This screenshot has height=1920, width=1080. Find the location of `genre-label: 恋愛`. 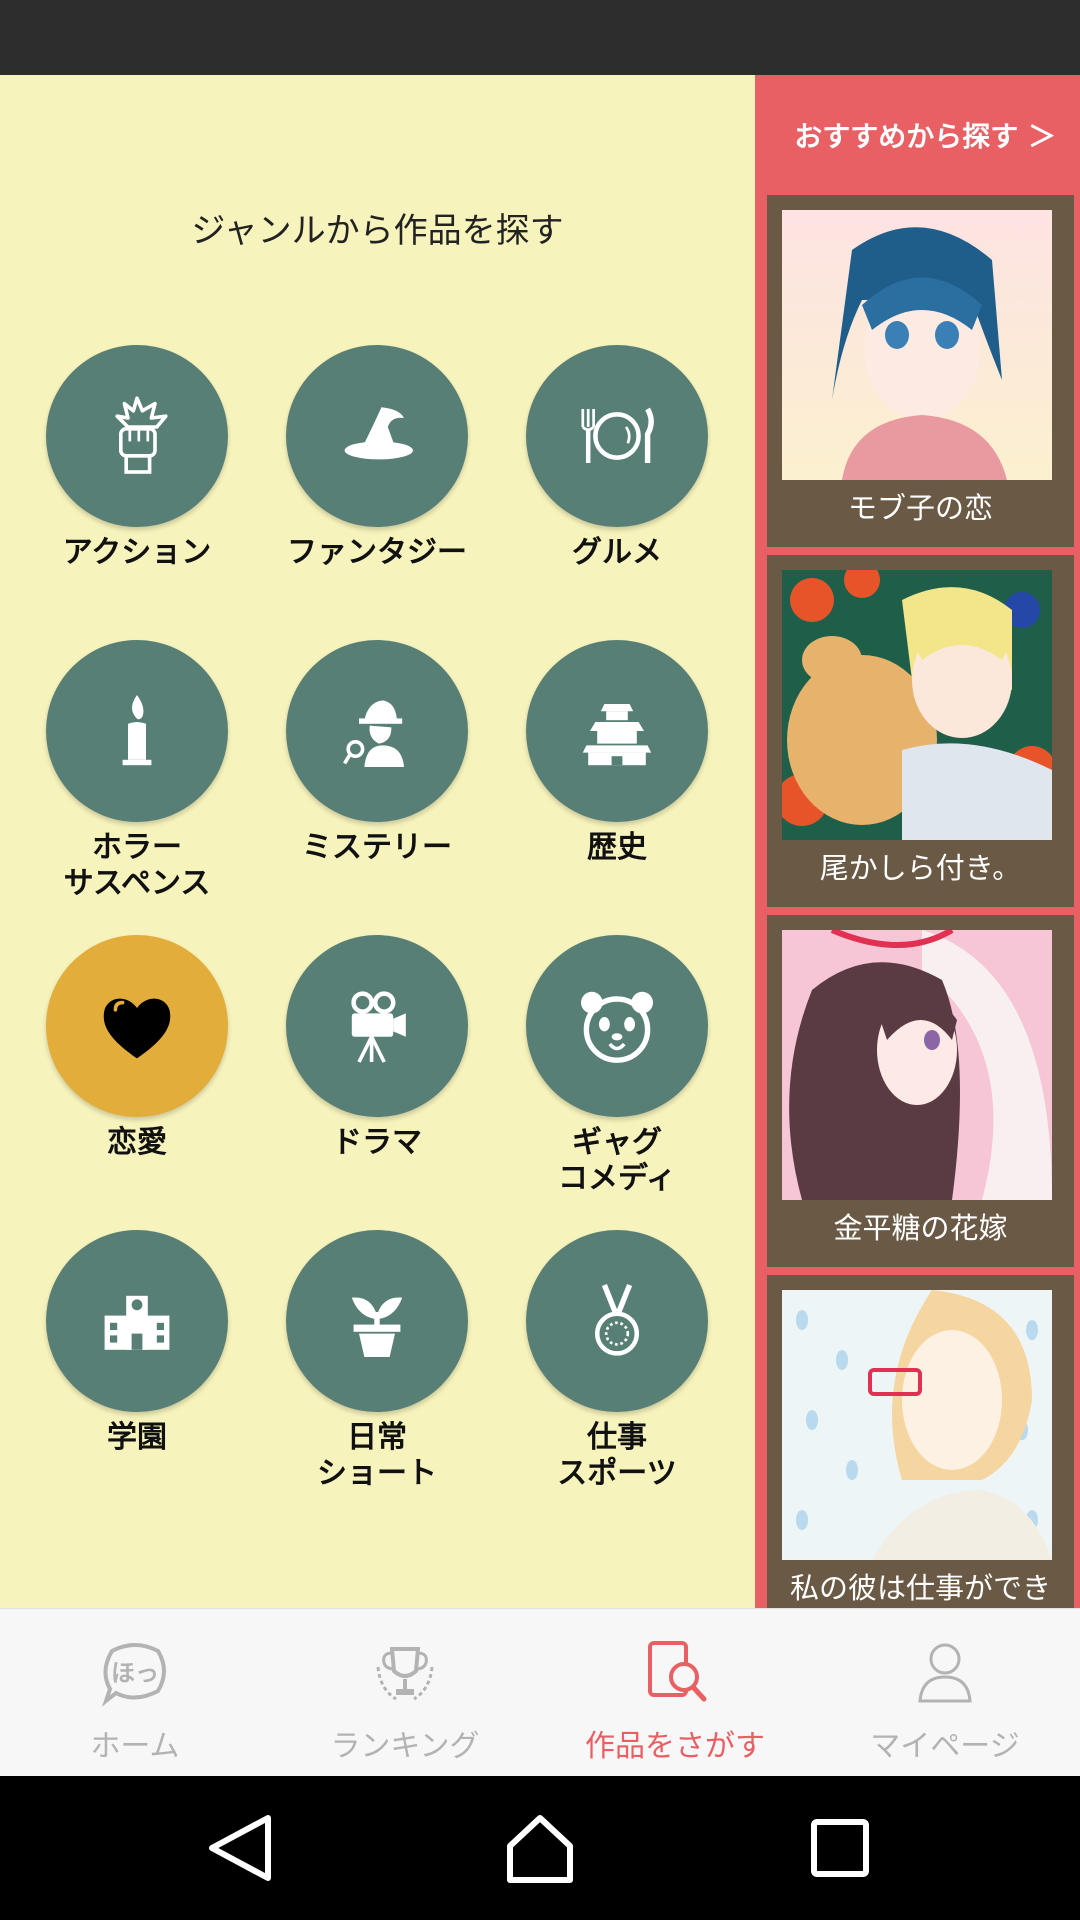

genre-label: 恋愛 is located at coordinates (137, 1142).